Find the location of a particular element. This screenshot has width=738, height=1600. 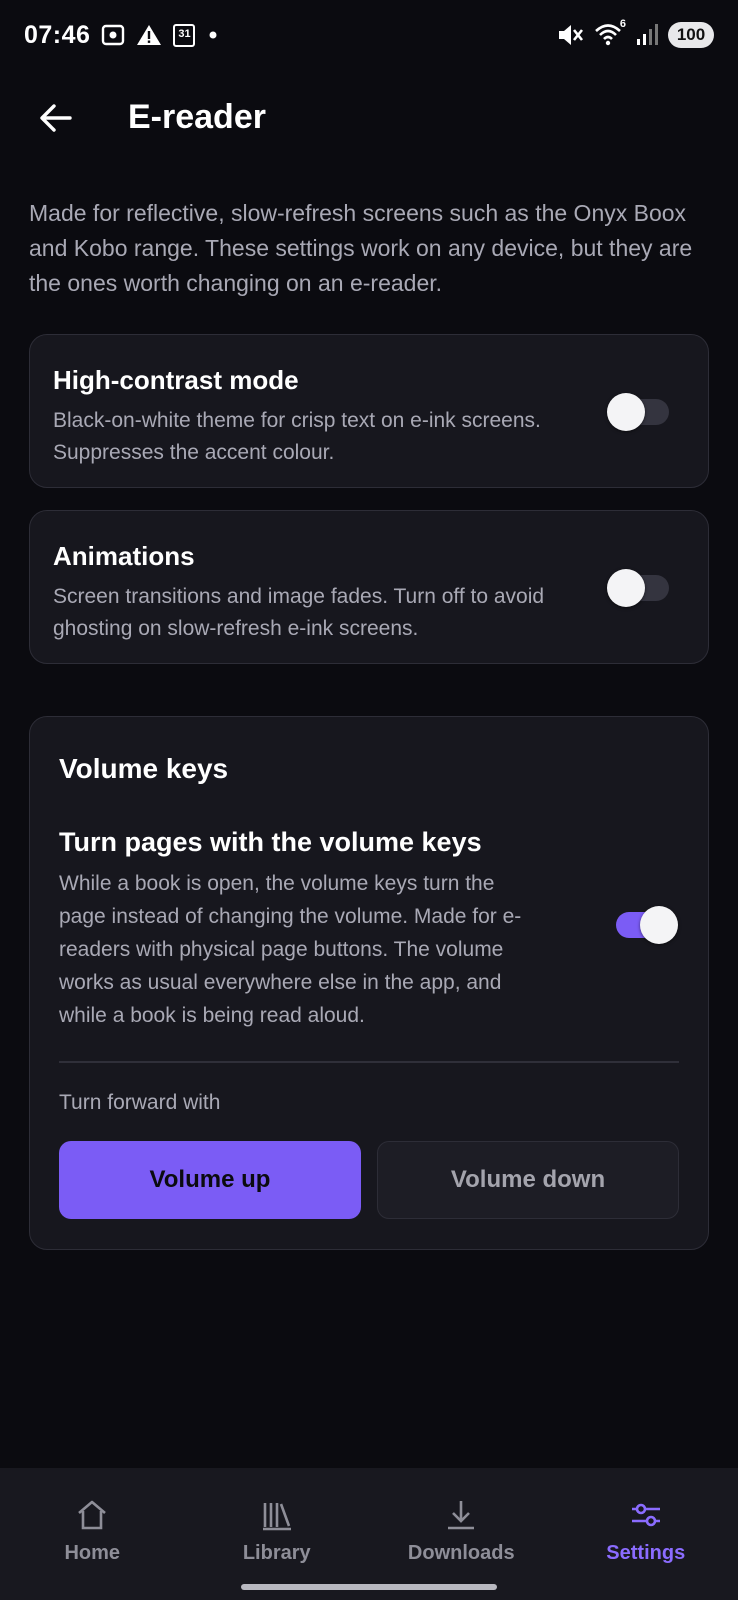

volume-keys-title: Turn pages with the volume keys is located at coordinates (270, 842).